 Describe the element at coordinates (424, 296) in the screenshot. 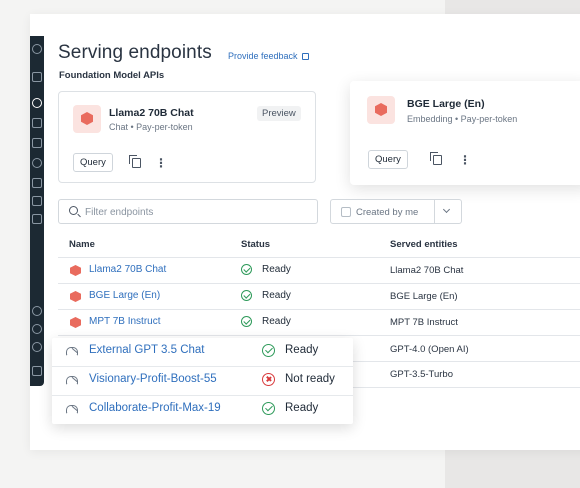

I see `served-entity: BGE Large (En)` at that location.